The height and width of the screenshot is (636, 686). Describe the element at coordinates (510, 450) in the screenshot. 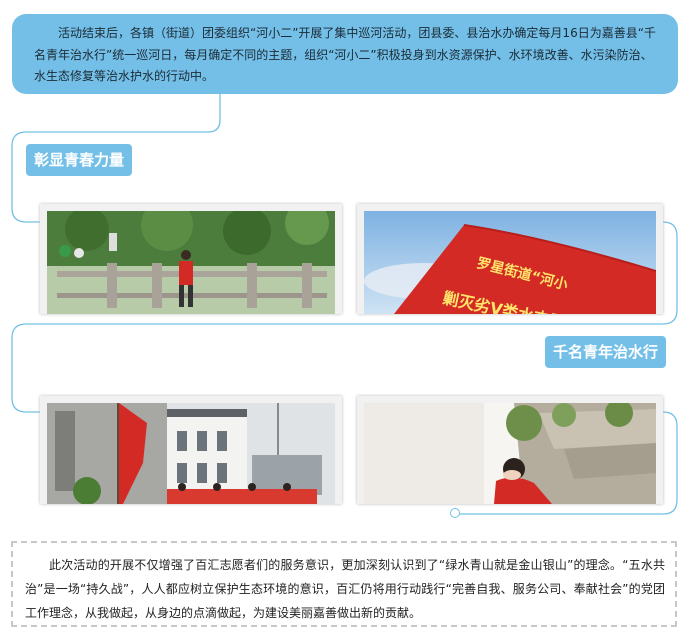

I see `photo-volunteer-cleaning` at that location.